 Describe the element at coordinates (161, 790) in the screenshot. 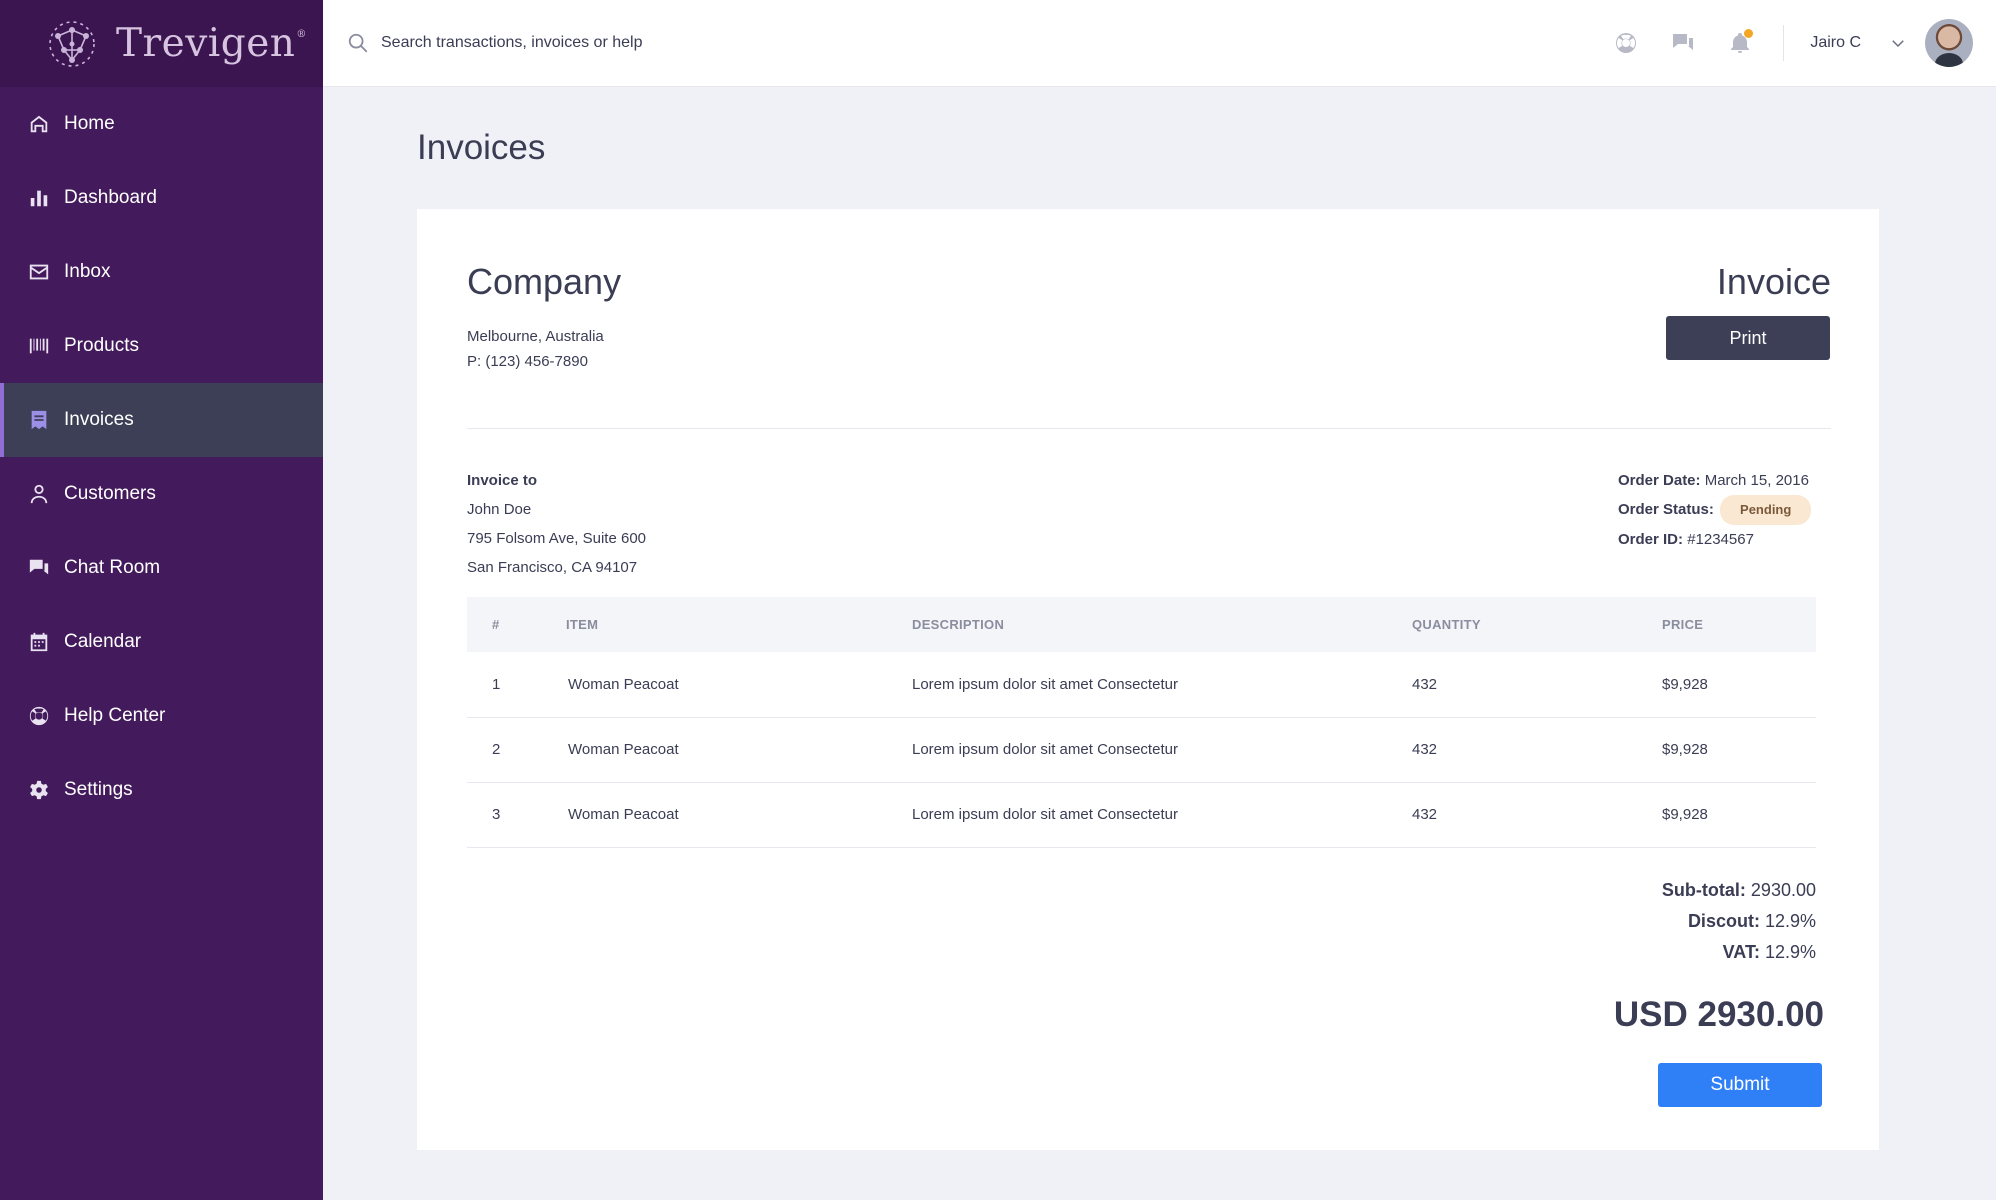

I see `sidebar-item-settings: Settings` at that location.